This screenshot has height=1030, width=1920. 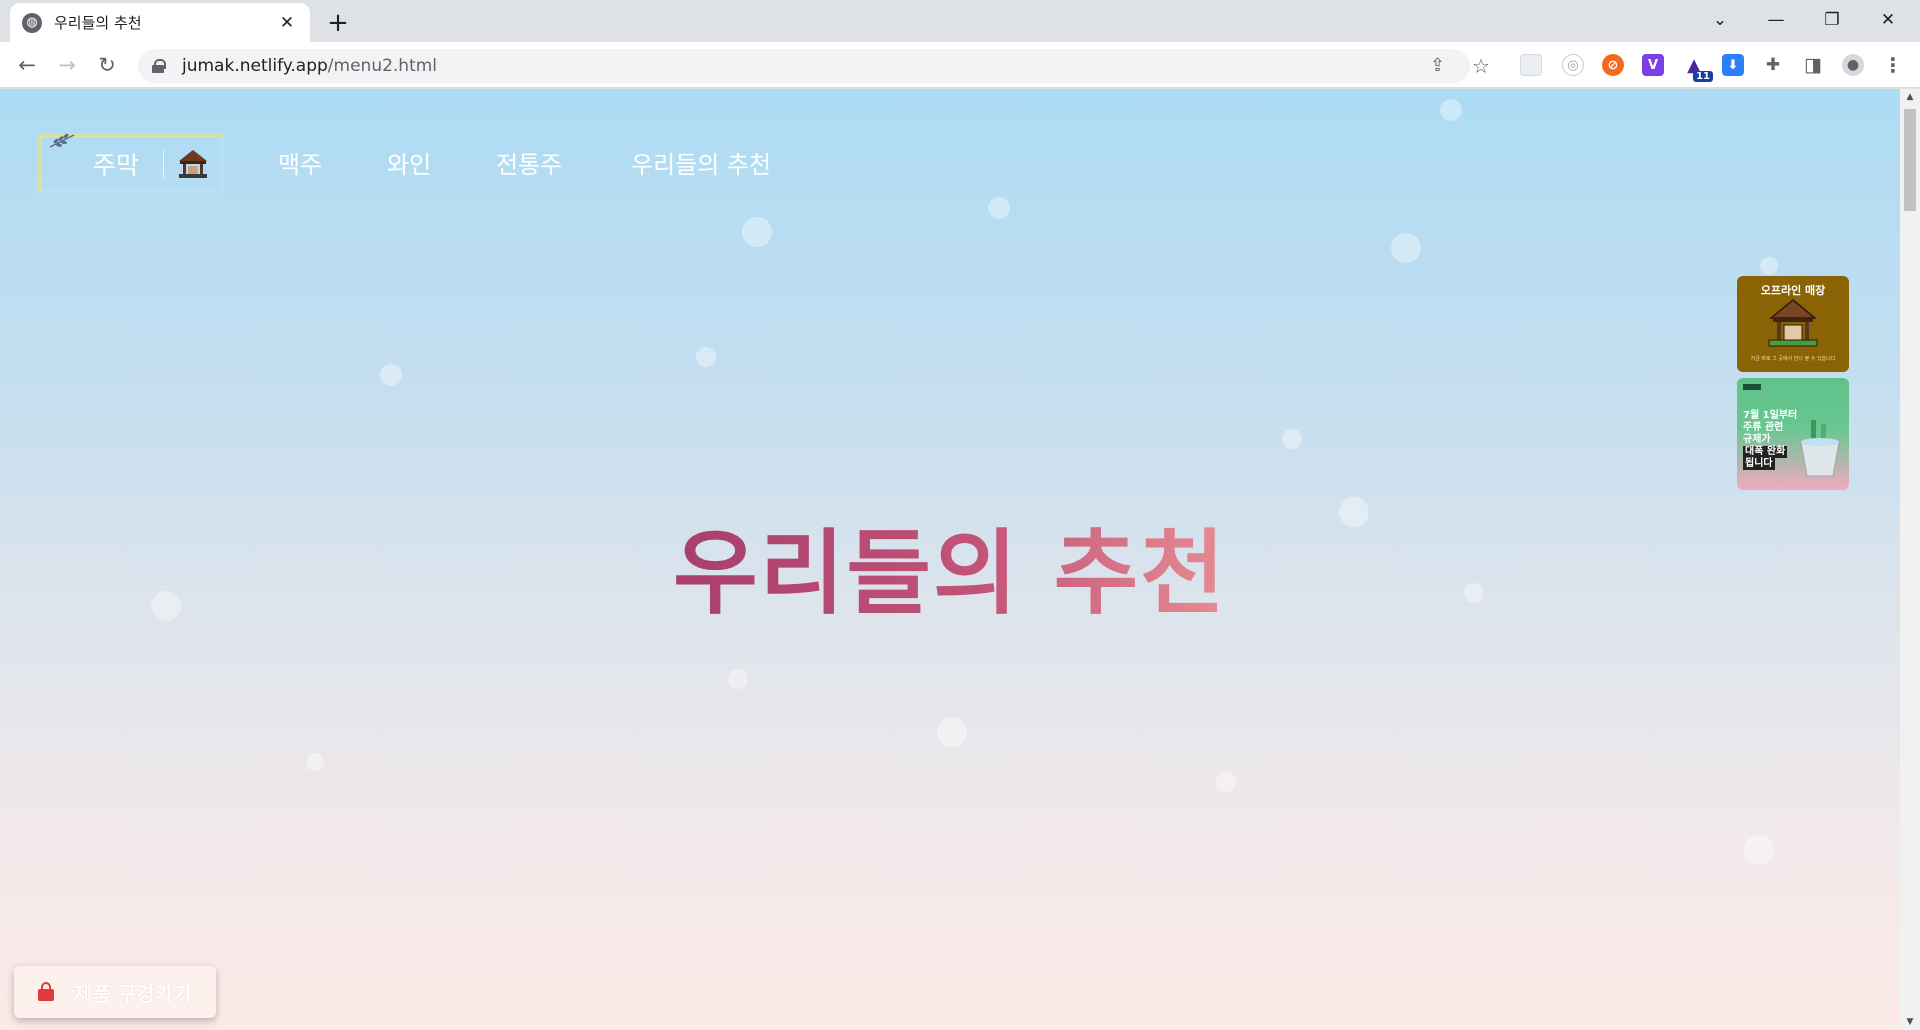 What do you see at coordinates (46, 991) in the screenshot?
I see `shopping-bag-icon` at bounding box center [46, 991].